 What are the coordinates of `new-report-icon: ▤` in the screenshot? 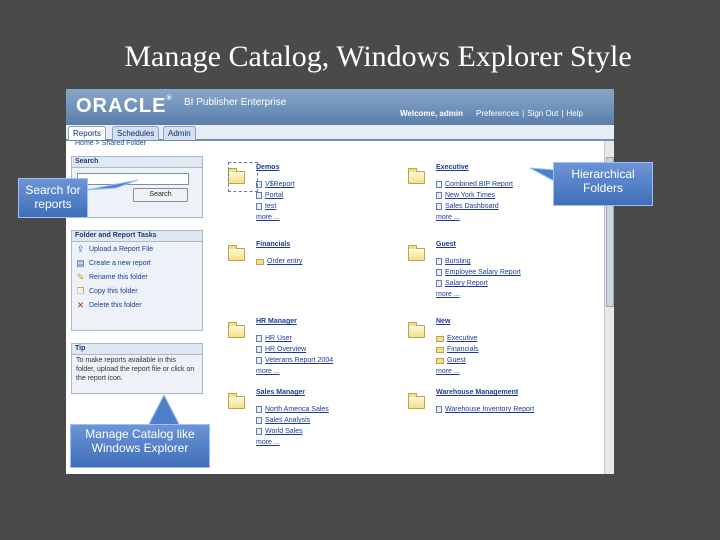 It's located at (80, 263).